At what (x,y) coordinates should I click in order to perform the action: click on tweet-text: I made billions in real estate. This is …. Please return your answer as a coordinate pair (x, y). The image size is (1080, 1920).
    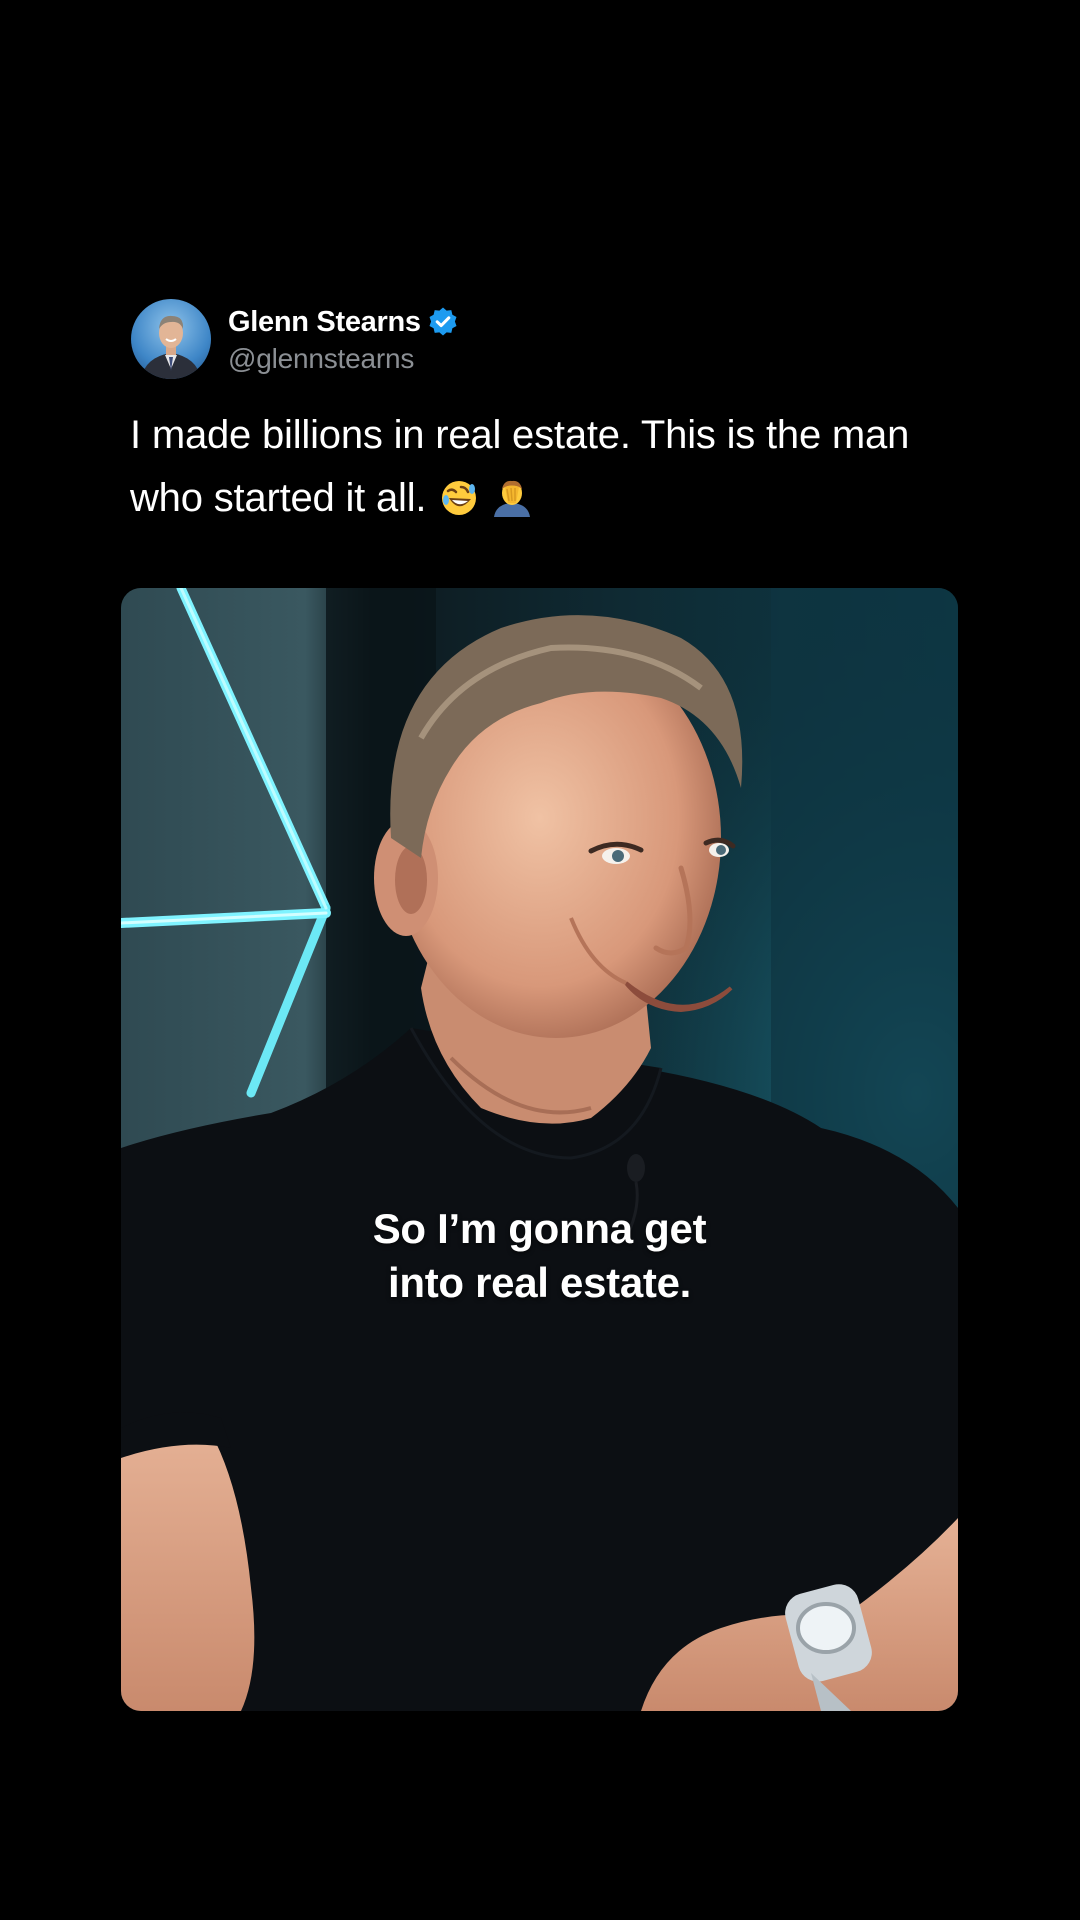
    Looking at the image, I should click on (550, 467).